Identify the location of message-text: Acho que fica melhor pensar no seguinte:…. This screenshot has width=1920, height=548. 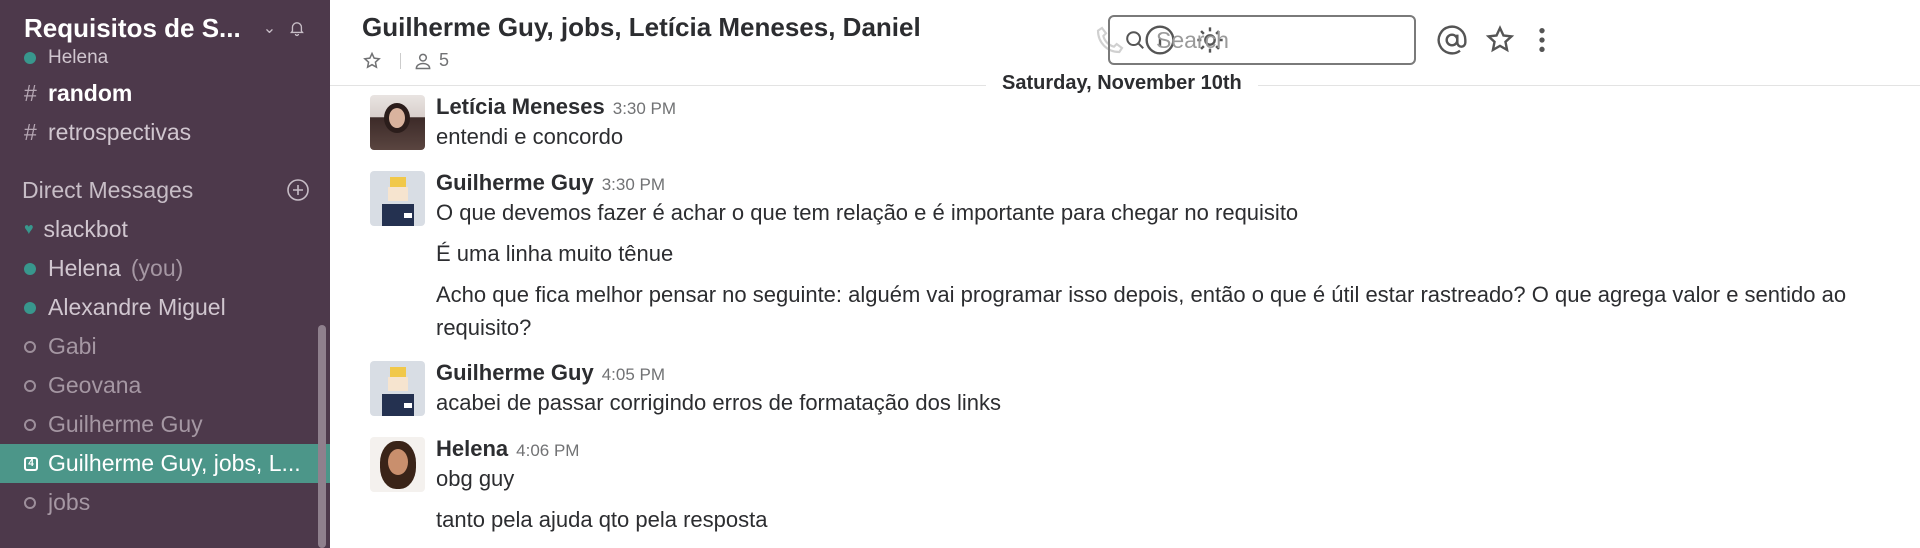
(1141, 311).